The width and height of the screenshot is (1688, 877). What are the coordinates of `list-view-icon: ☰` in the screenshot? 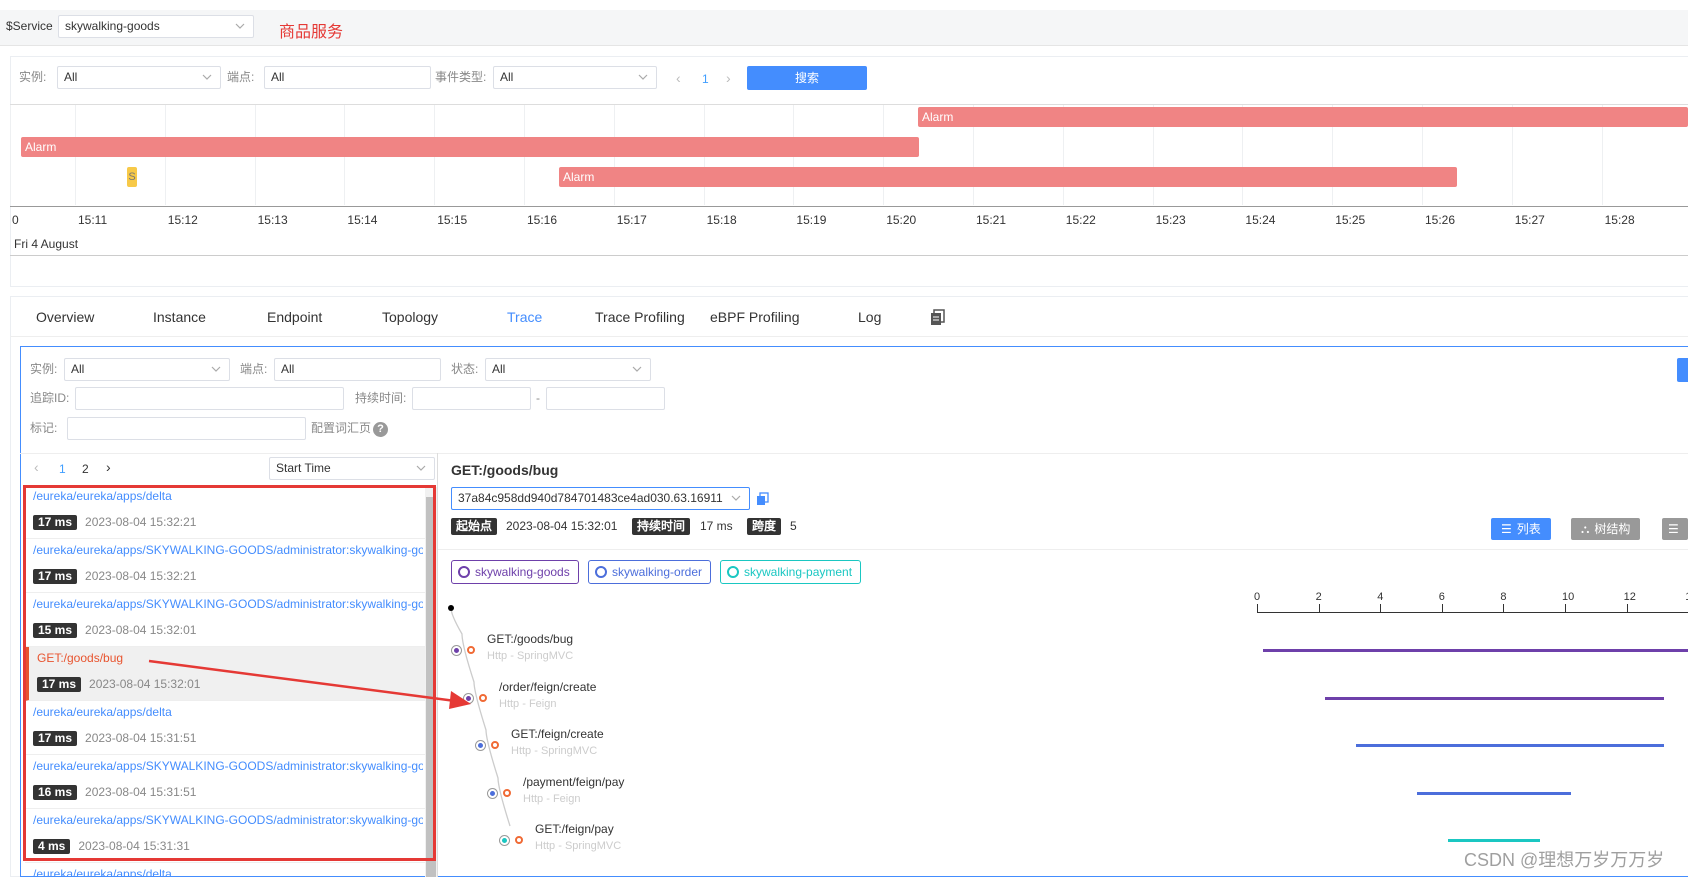 It's located at (1506, 529).